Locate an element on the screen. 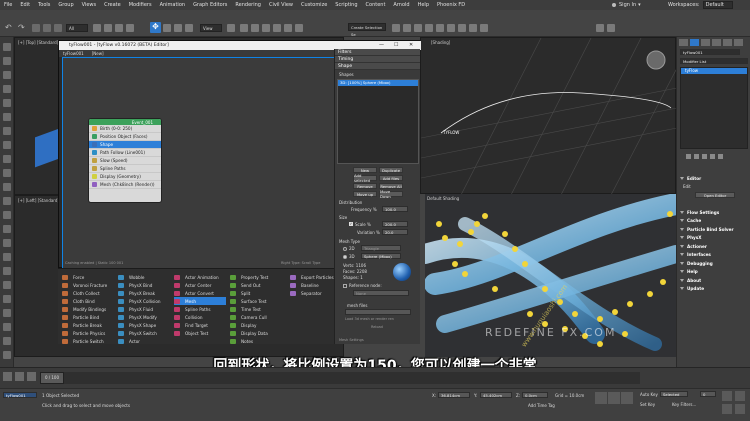 The height and width of the screenshot is (421, 750). add-files-button: Add files is located at coordinates (391, 178).